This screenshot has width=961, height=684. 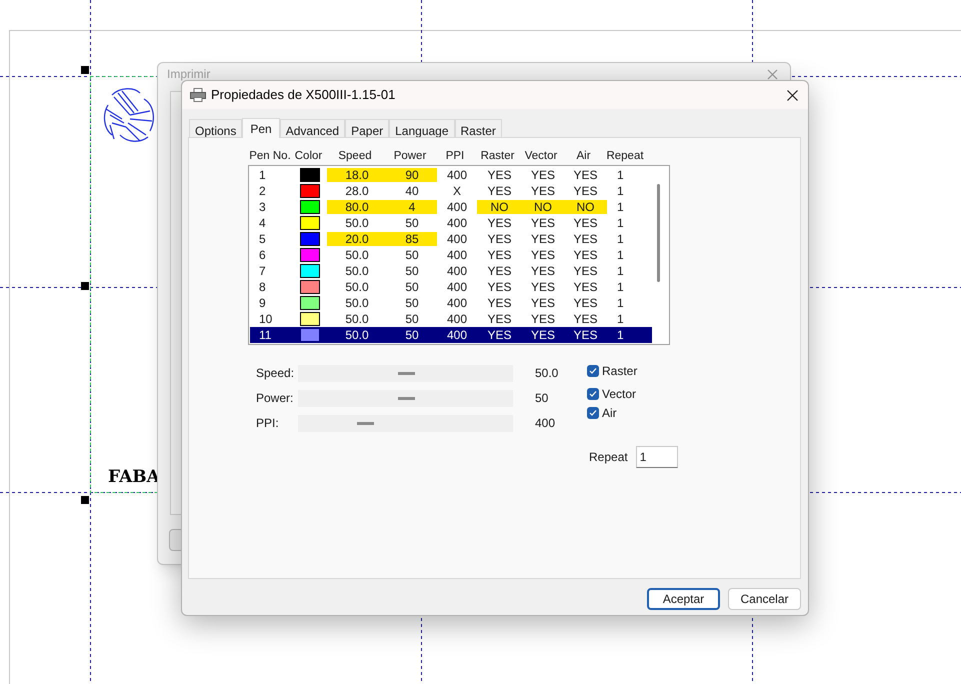 I want to click on printer-icon, so click(x=198, y=95).